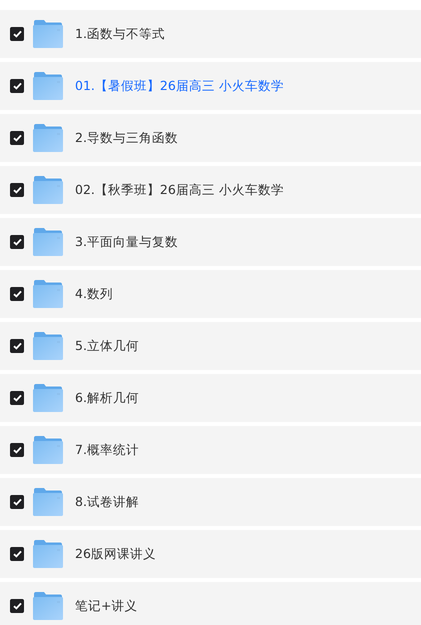  I want to click on folder-row: 1.函数与不等式, so click(210, 34).